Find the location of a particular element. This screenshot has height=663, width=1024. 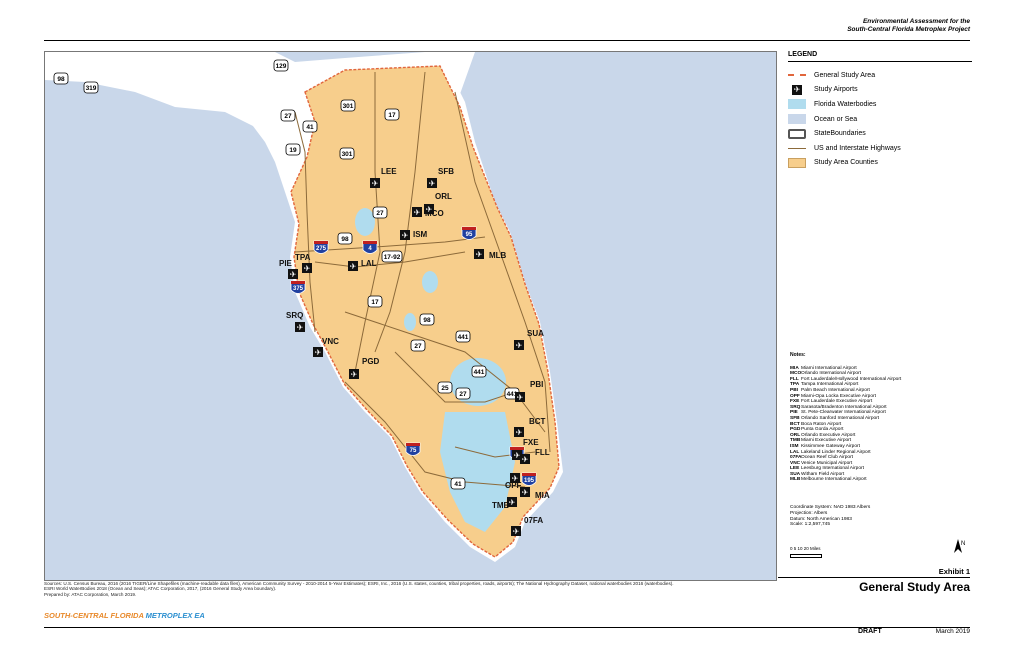

us-route-shield: 129 is located at coordinates (281, 65).